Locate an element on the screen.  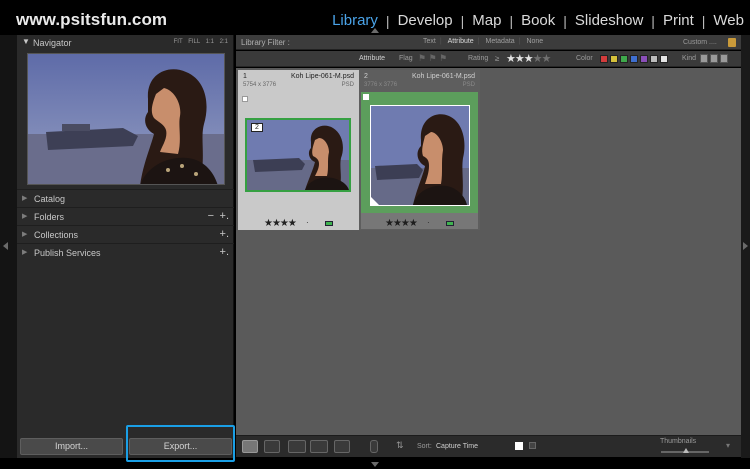
module-library: Library is located at coordinates (355, 20).